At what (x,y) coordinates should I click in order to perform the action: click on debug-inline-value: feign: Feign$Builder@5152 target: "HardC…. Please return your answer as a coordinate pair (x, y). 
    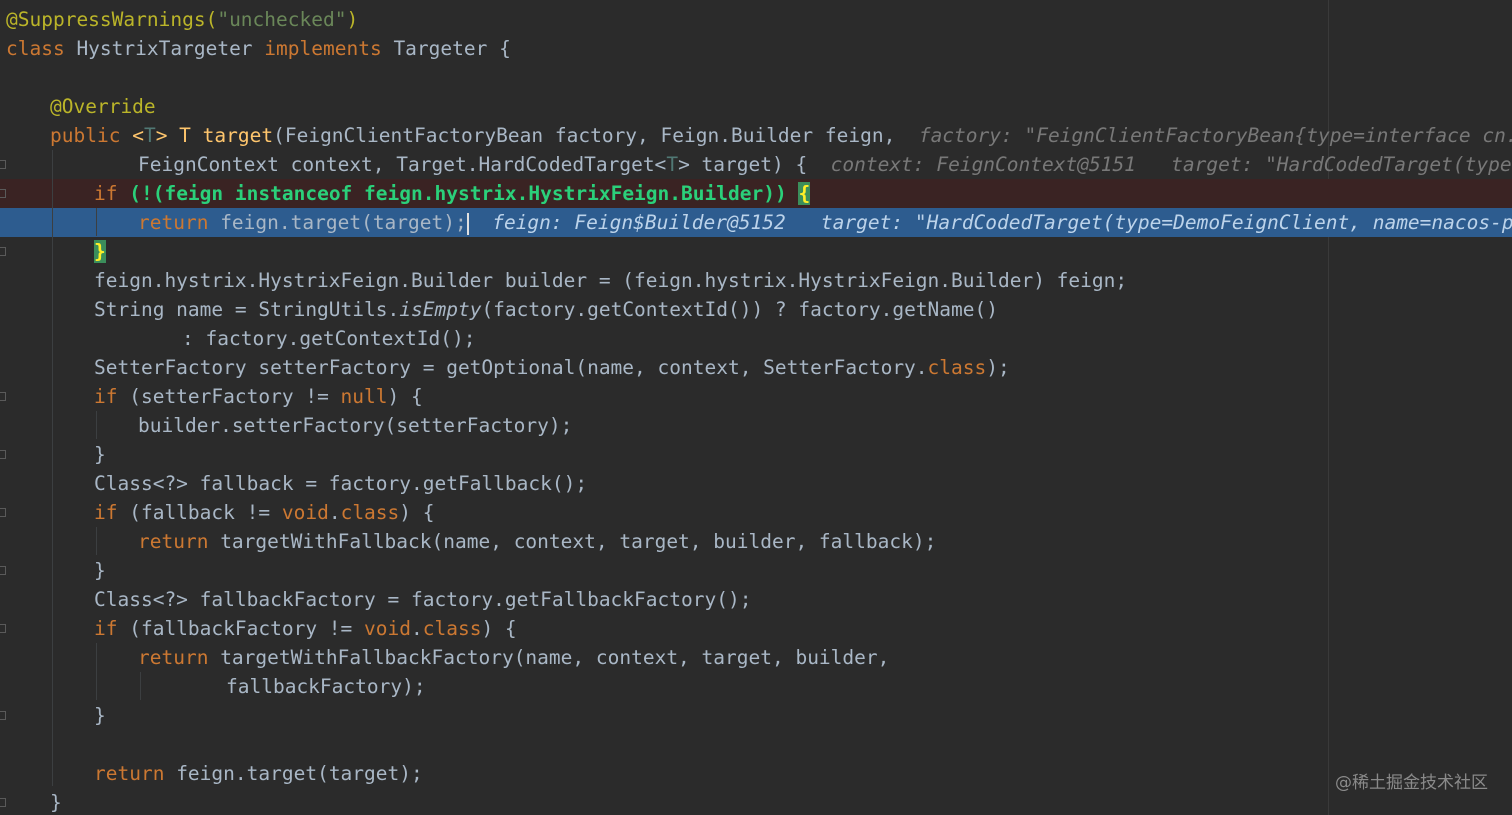
    Looking at the image, I should click on (990, 222).